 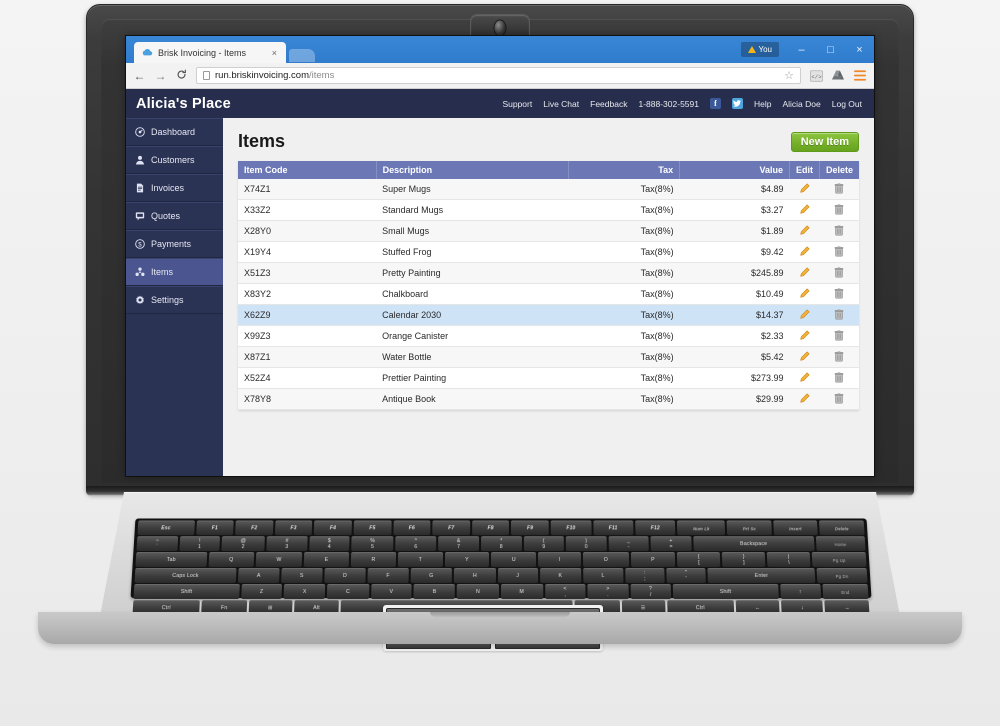 I want to click on sidebar-item-quotes: Quotes, so click(x=174, y=216).